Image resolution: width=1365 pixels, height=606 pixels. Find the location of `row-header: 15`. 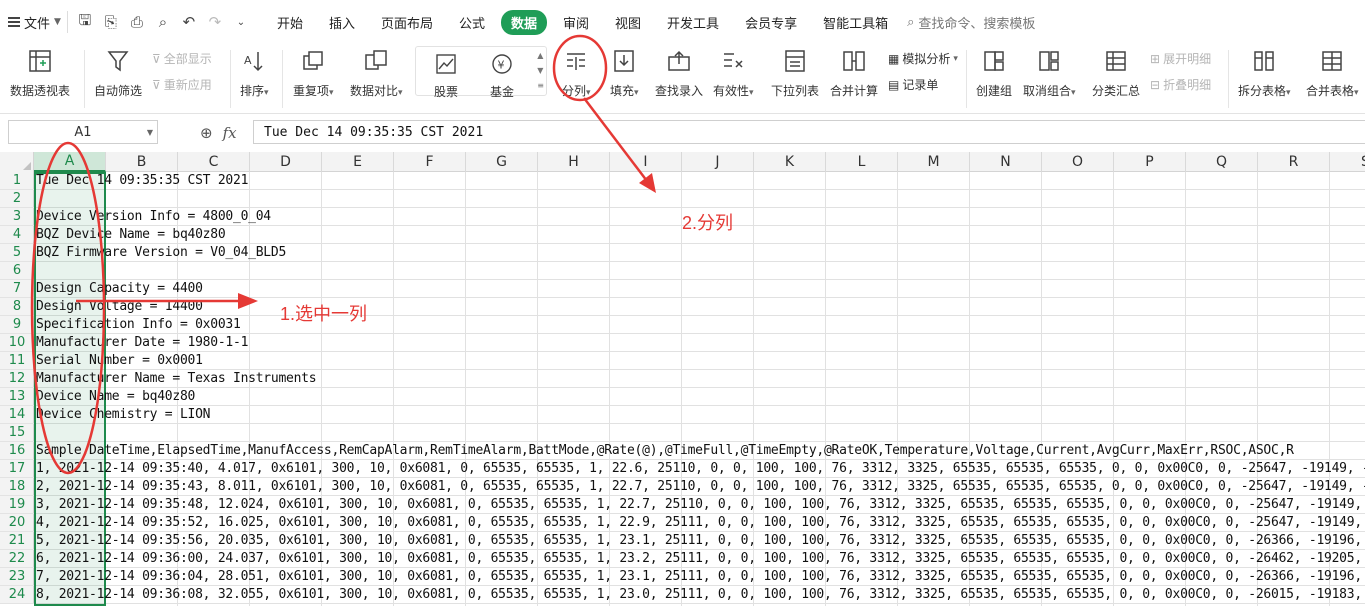

row-header: 15 is located at coordinates (17, 433).